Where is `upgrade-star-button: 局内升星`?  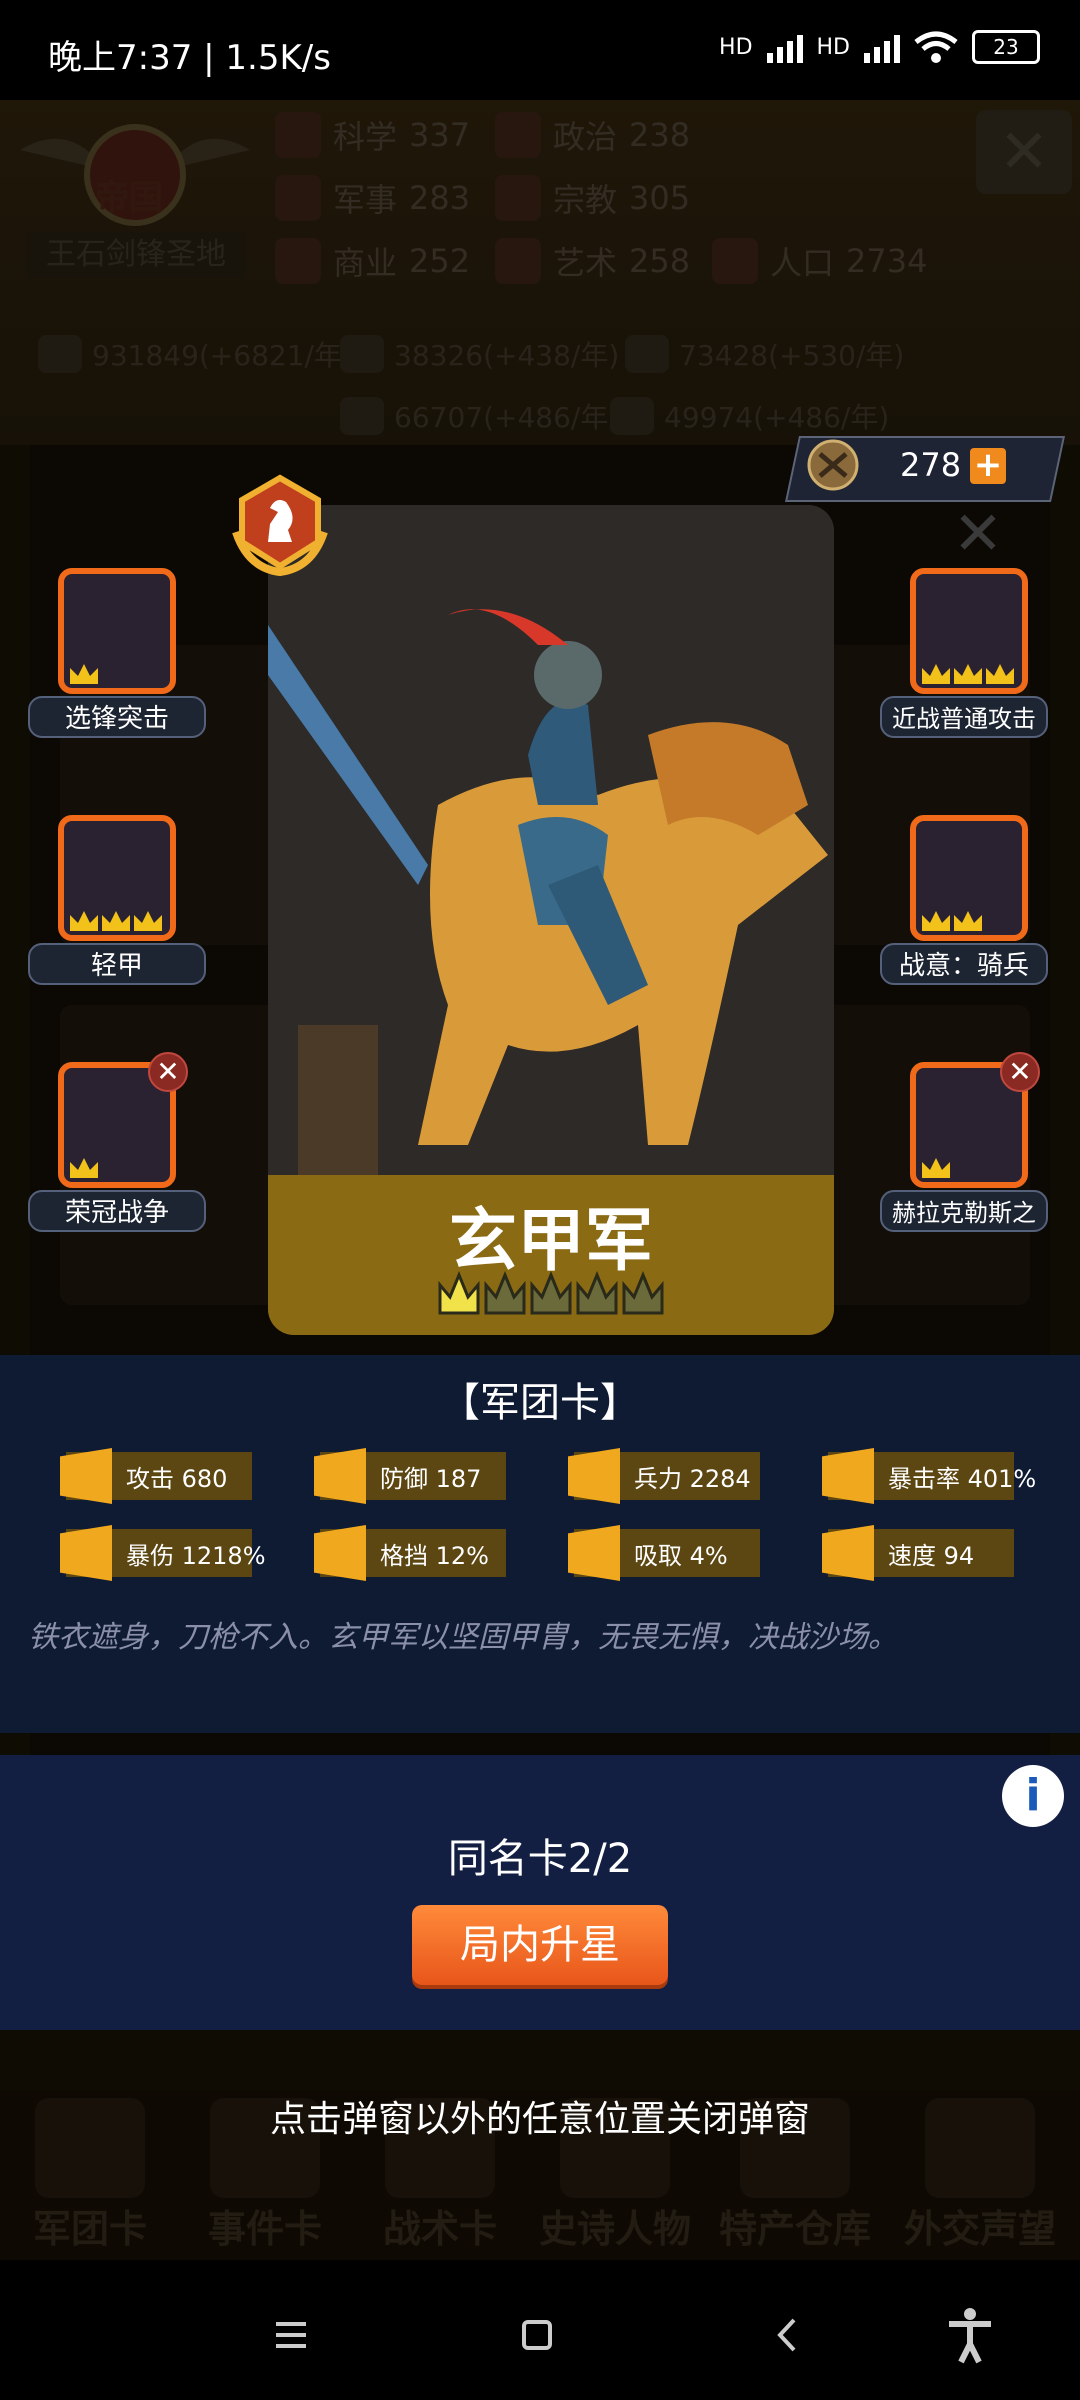 upgrade-star-button: 局内升星 is located at coordinates (540, 1945).